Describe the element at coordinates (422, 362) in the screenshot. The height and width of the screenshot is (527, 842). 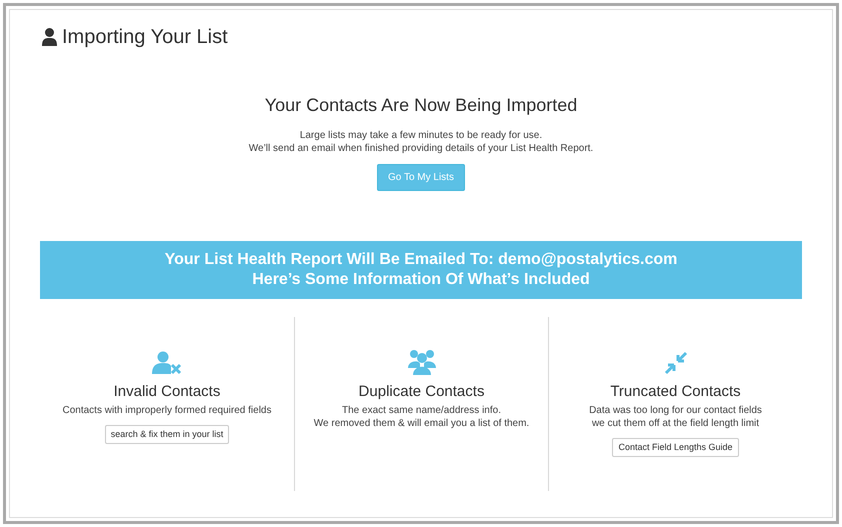
I see `users-icon` at that location.